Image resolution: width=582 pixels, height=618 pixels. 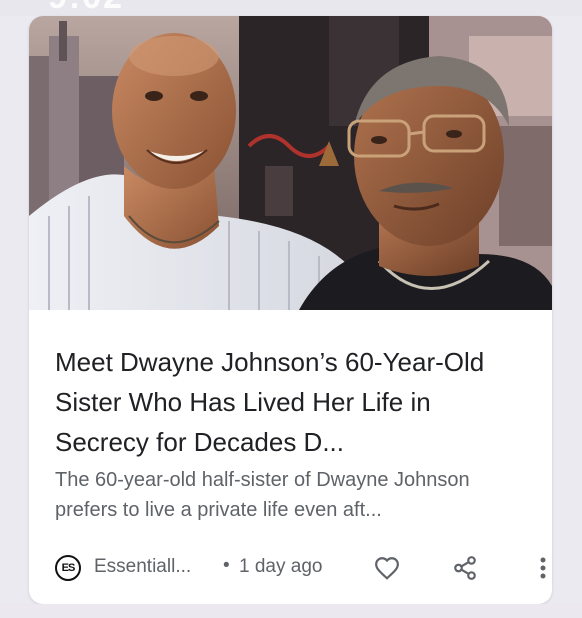 I want to click on more-vert-icon, so click(x=543, y=568).